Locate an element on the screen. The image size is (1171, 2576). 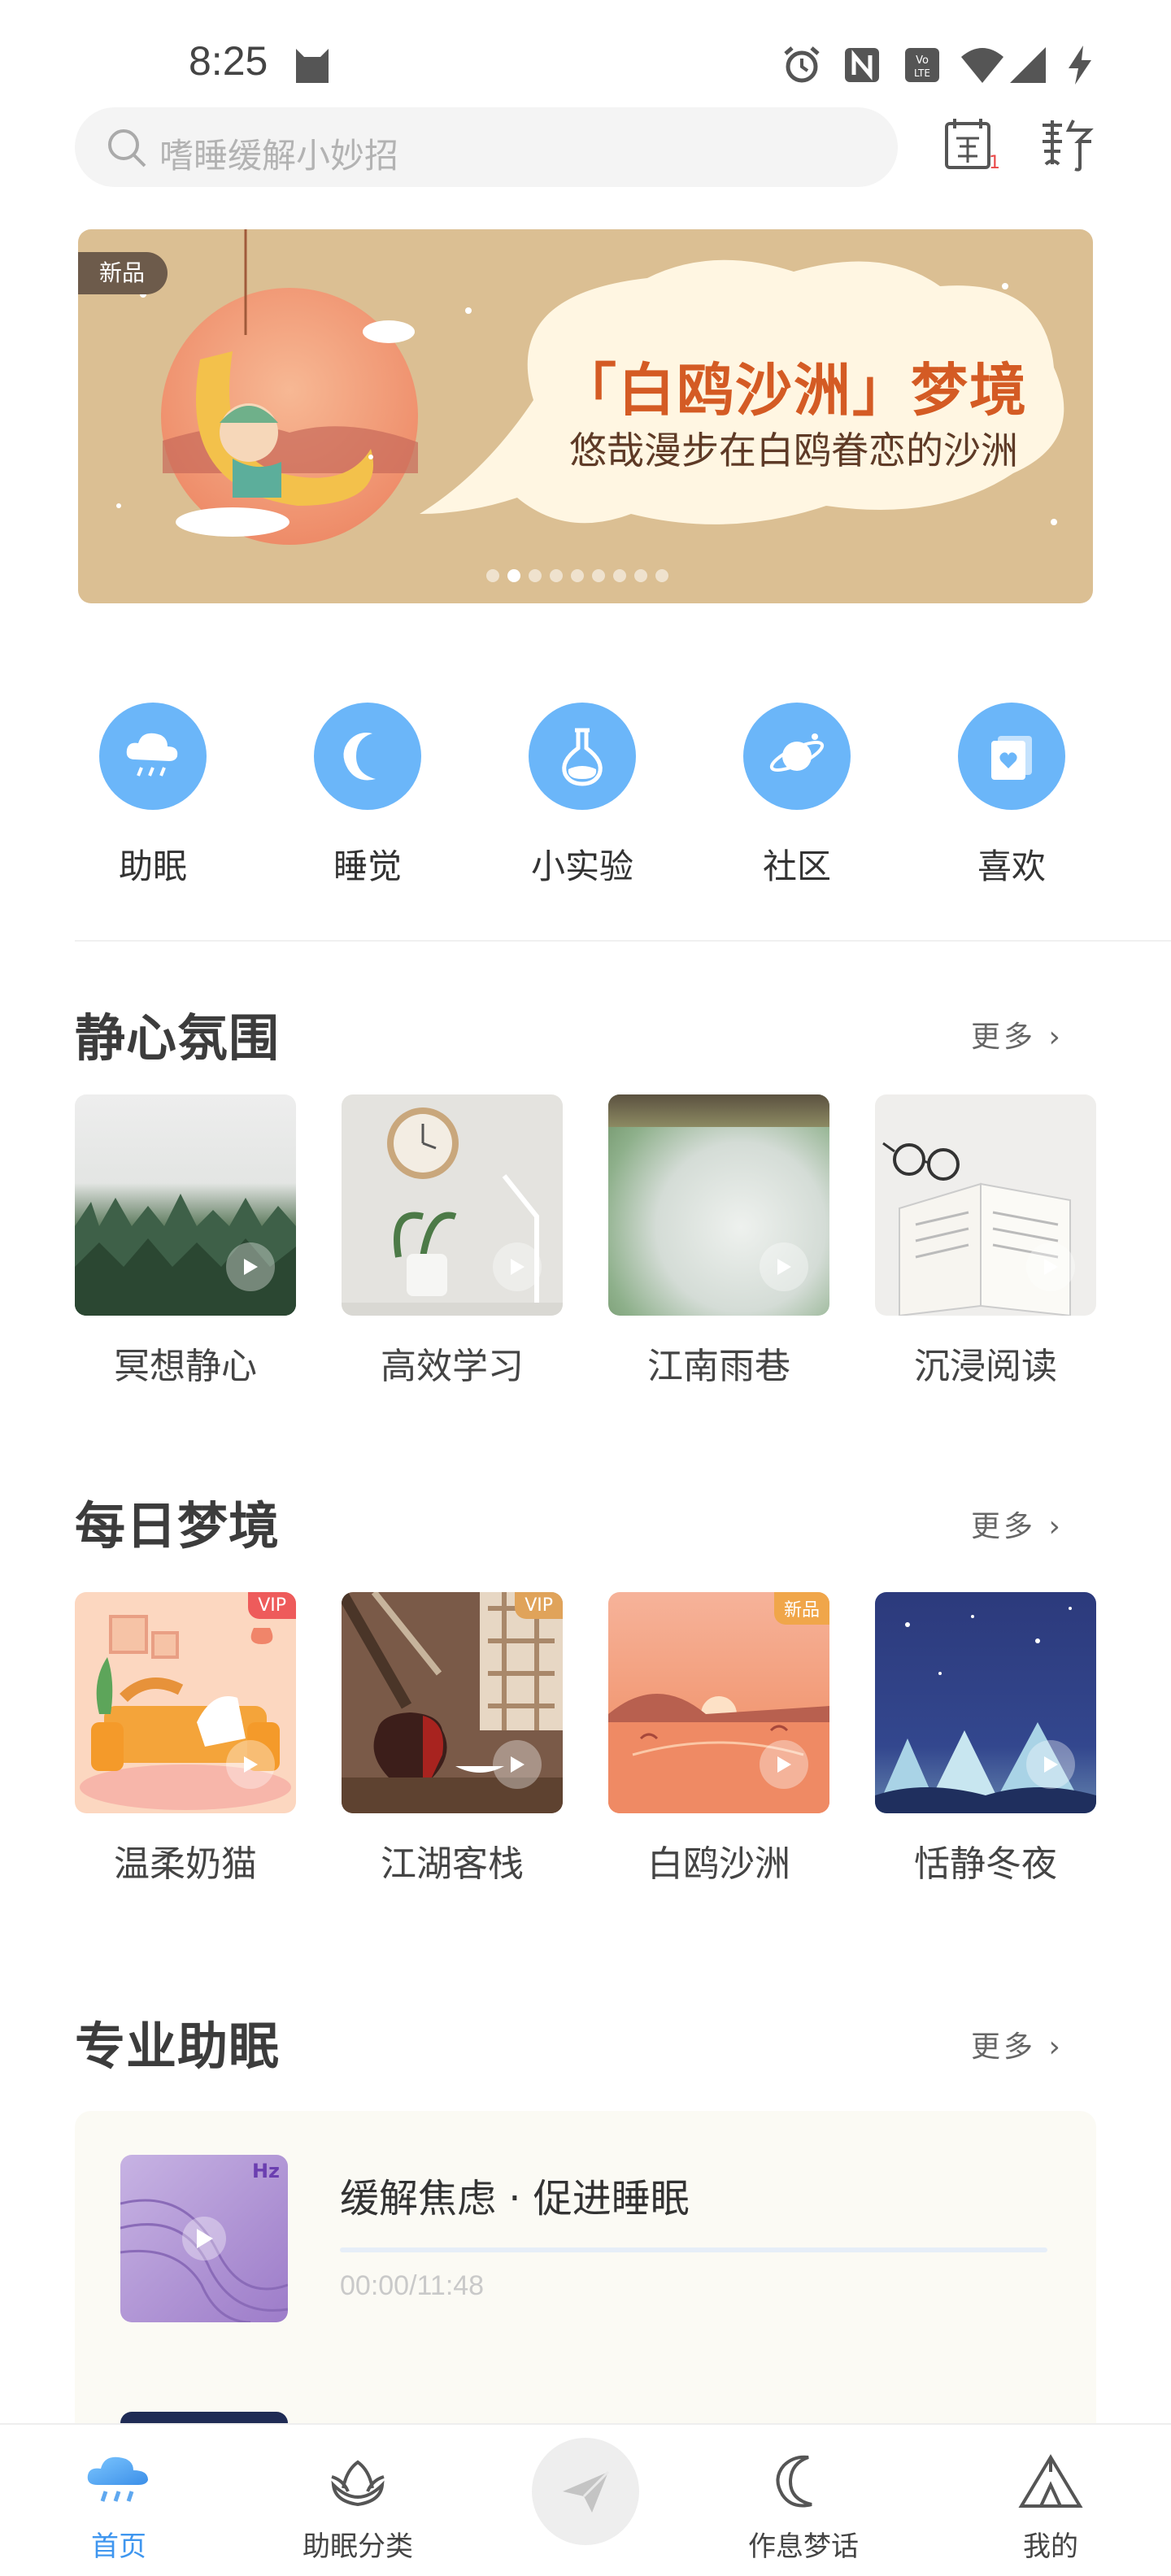
quick-nav-experiment: 小实验 is located at coordinates (583, 796).